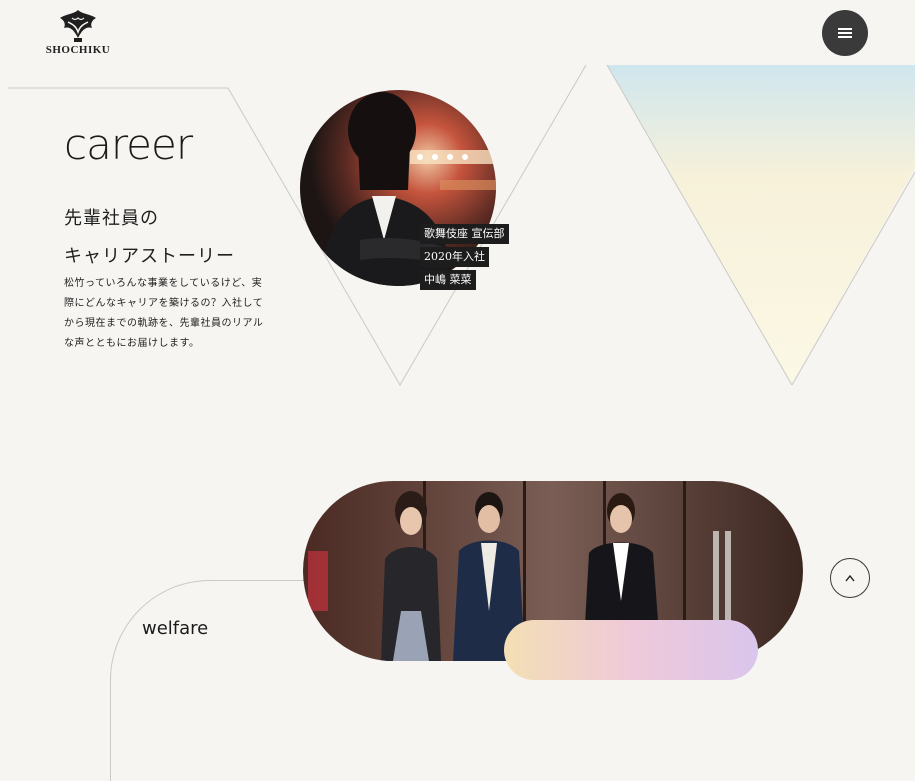 The height and width of the screenshot is (781, 915). I want to click on shochiku-emblem-icon, so click(78, 26).